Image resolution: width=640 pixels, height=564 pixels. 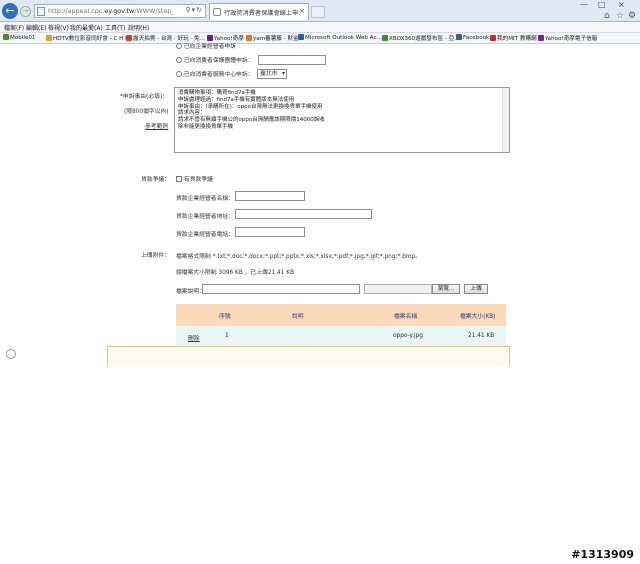 I want to click on side-scroll-circle, so click(x=11, y=354).